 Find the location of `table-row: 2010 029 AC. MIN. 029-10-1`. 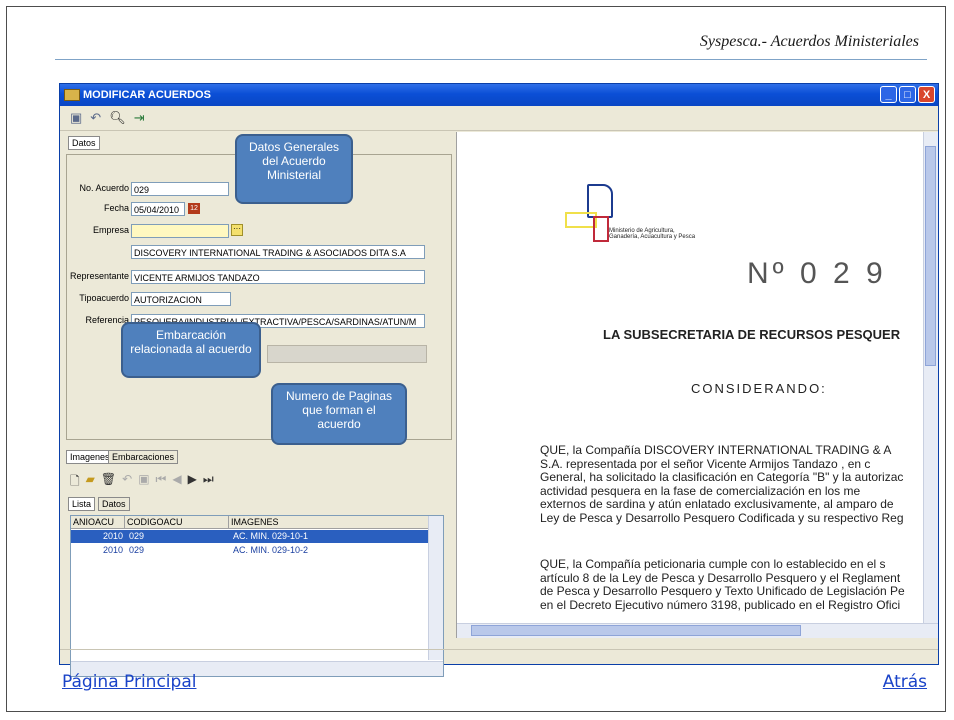

table-row: 2010 029 AC. MIN. 029-10-1 is located at coordinates (251, 536).